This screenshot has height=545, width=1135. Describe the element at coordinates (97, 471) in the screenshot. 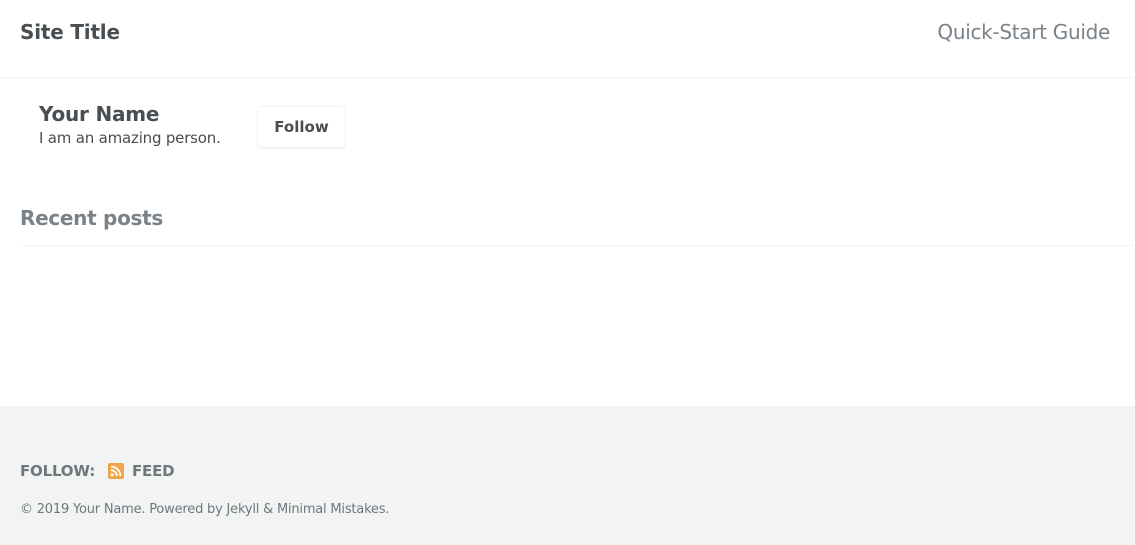

I see `footer-follow-row: FOLLOW: FEED` at that location.